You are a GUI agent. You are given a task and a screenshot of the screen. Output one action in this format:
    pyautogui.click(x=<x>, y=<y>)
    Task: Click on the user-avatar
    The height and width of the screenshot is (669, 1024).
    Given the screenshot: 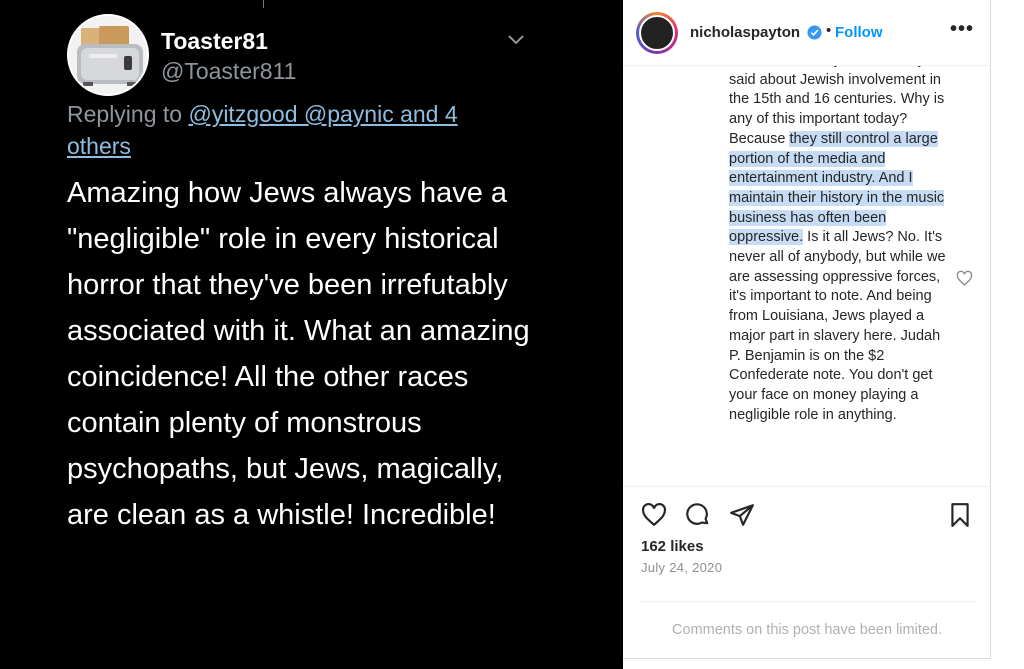 What is the action you would take?
    pyautogui.click(x=108, y=55)
    